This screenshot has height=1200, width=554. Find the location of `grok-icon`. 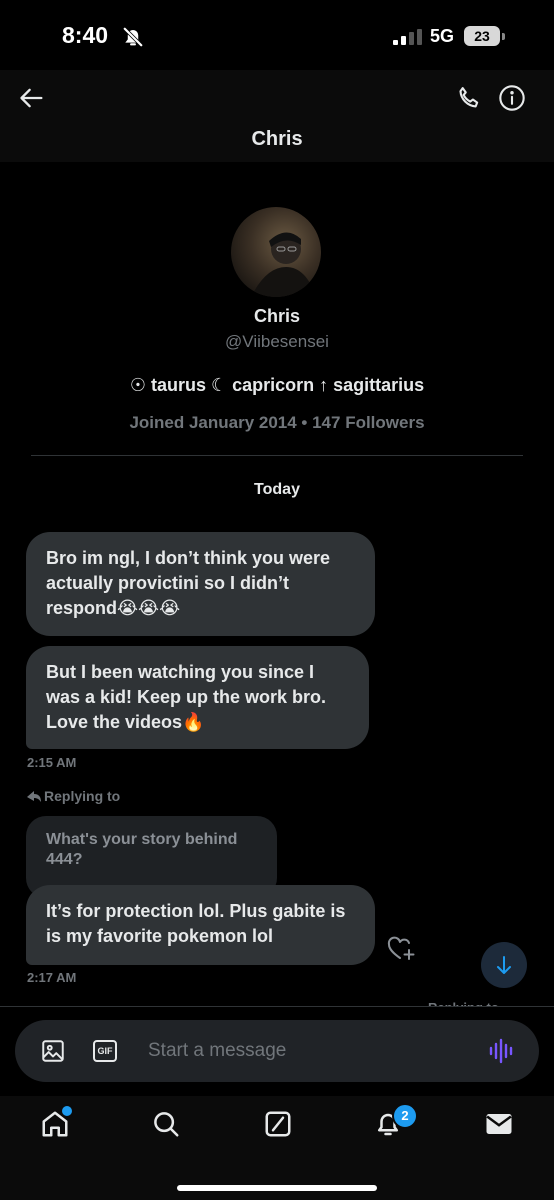

grok-icon is located at coordinates (278, 1124).